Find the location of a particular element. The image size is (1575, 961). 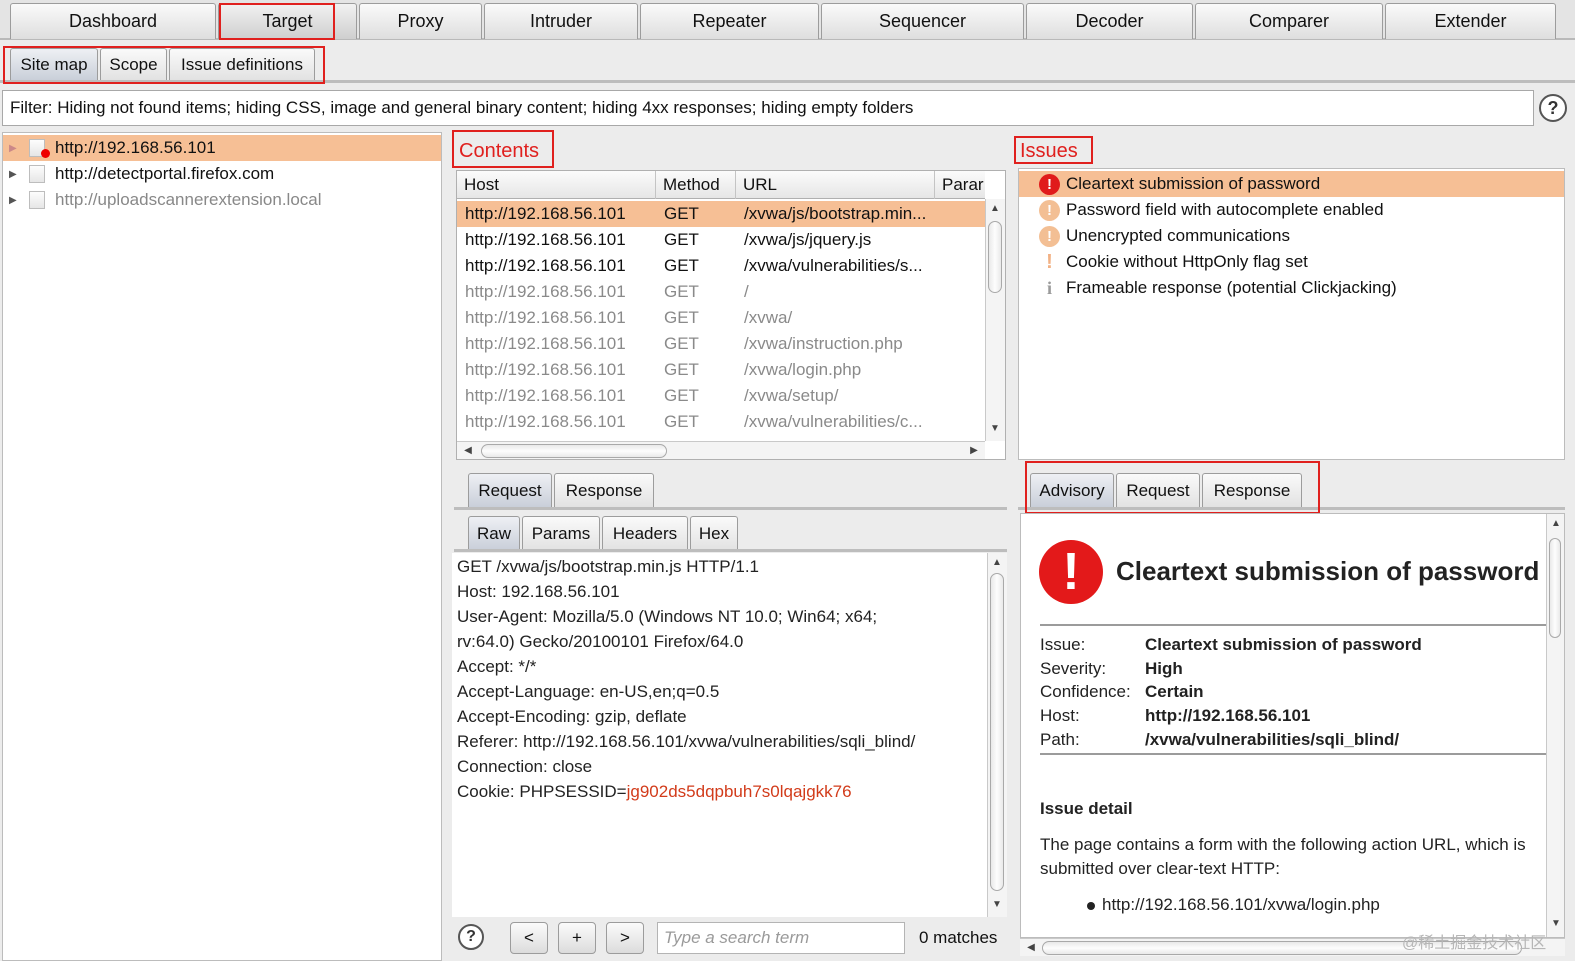

tab-proxy: Proxy is located at coordinates (420, 21).